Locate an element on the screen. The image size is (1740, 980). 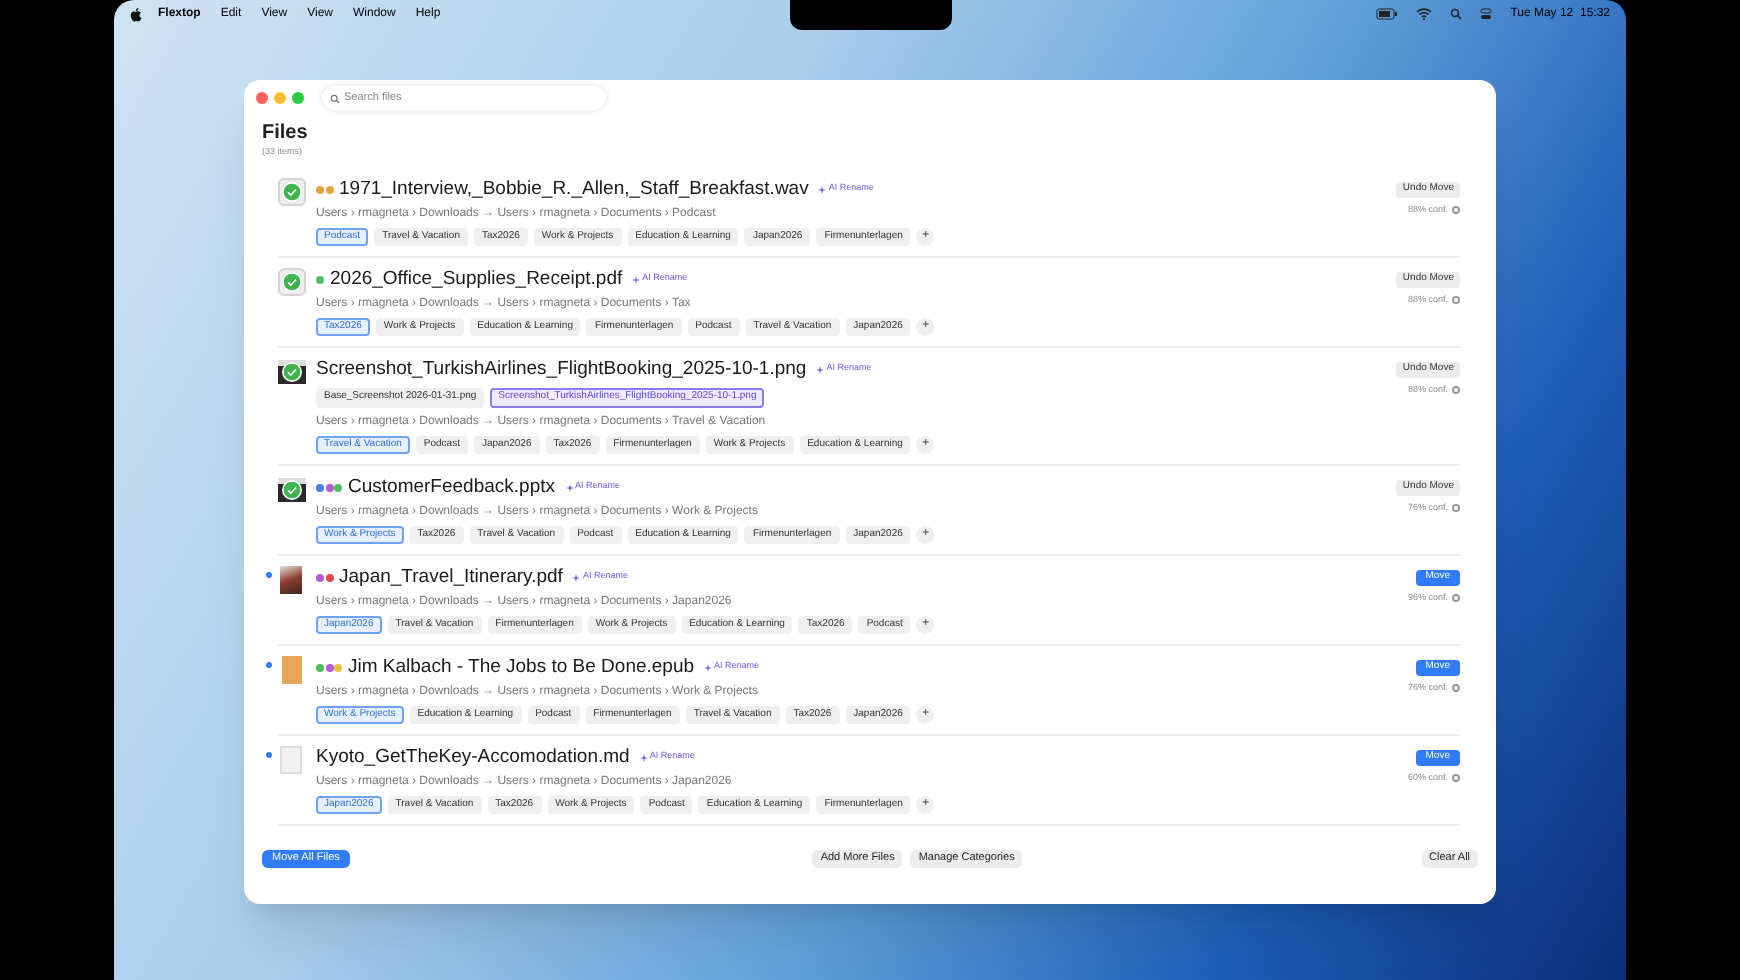
file-name: CustomerFeedback.pptx is located at coordinates (451, 487).